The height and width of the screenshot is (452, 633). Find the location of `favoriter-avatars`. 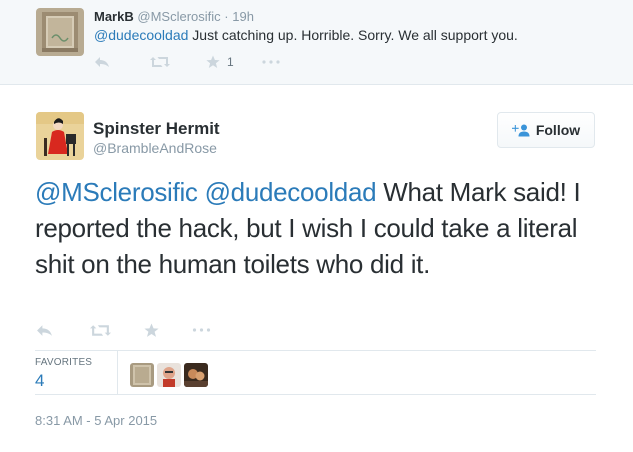

favoriter-avatars is located at coordinates (170, 375).